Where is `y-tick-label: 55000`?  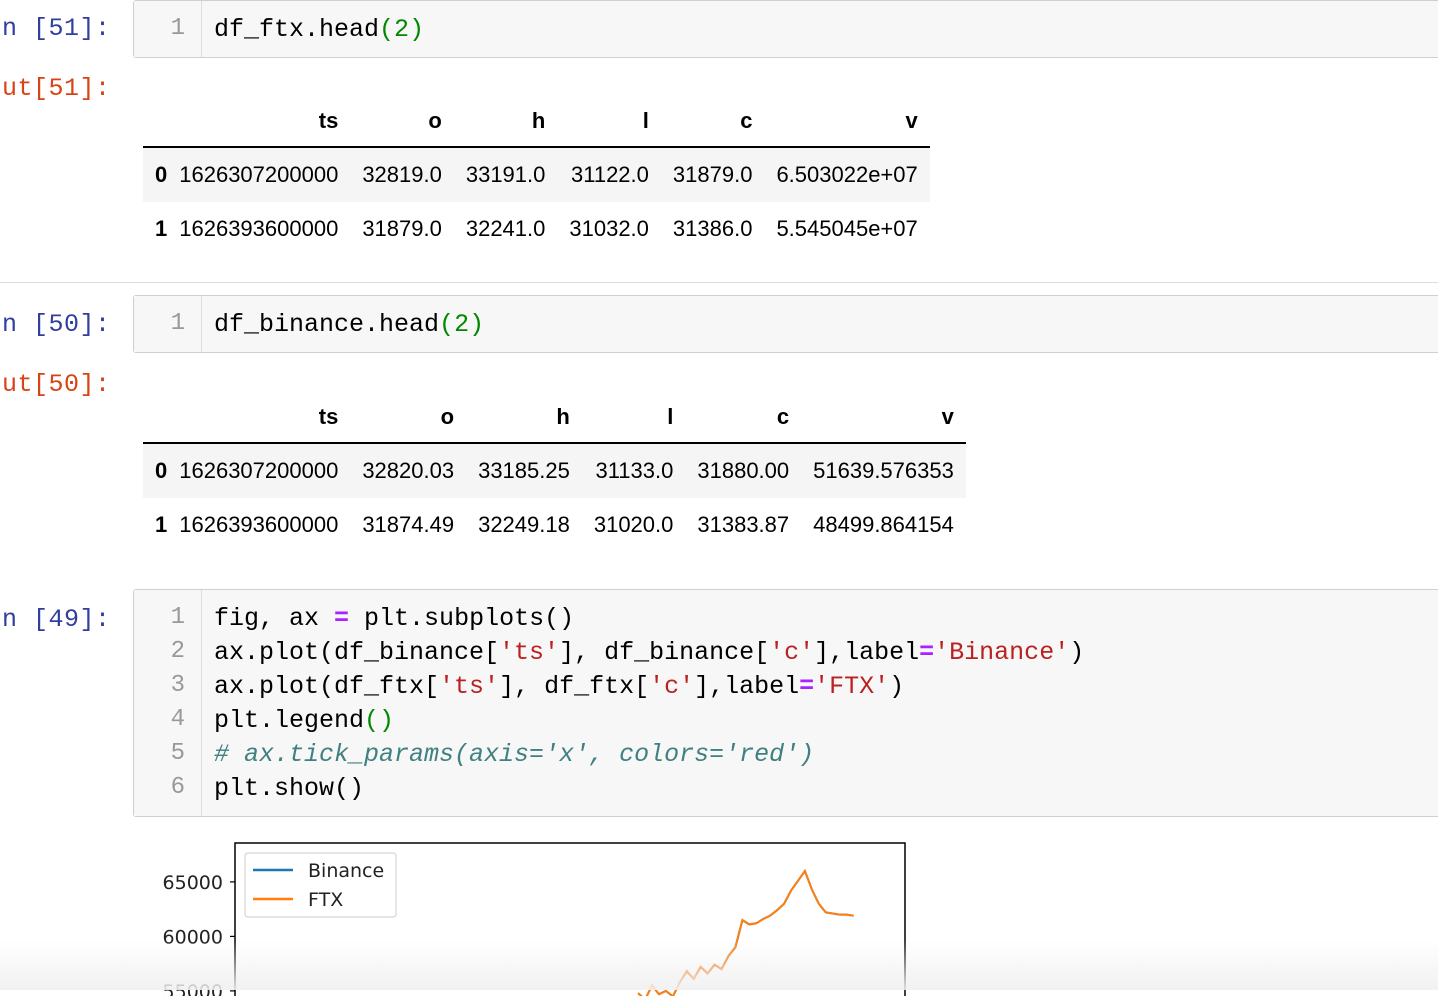
y-tick-label: 55000 is located at coordinates (193, 988).